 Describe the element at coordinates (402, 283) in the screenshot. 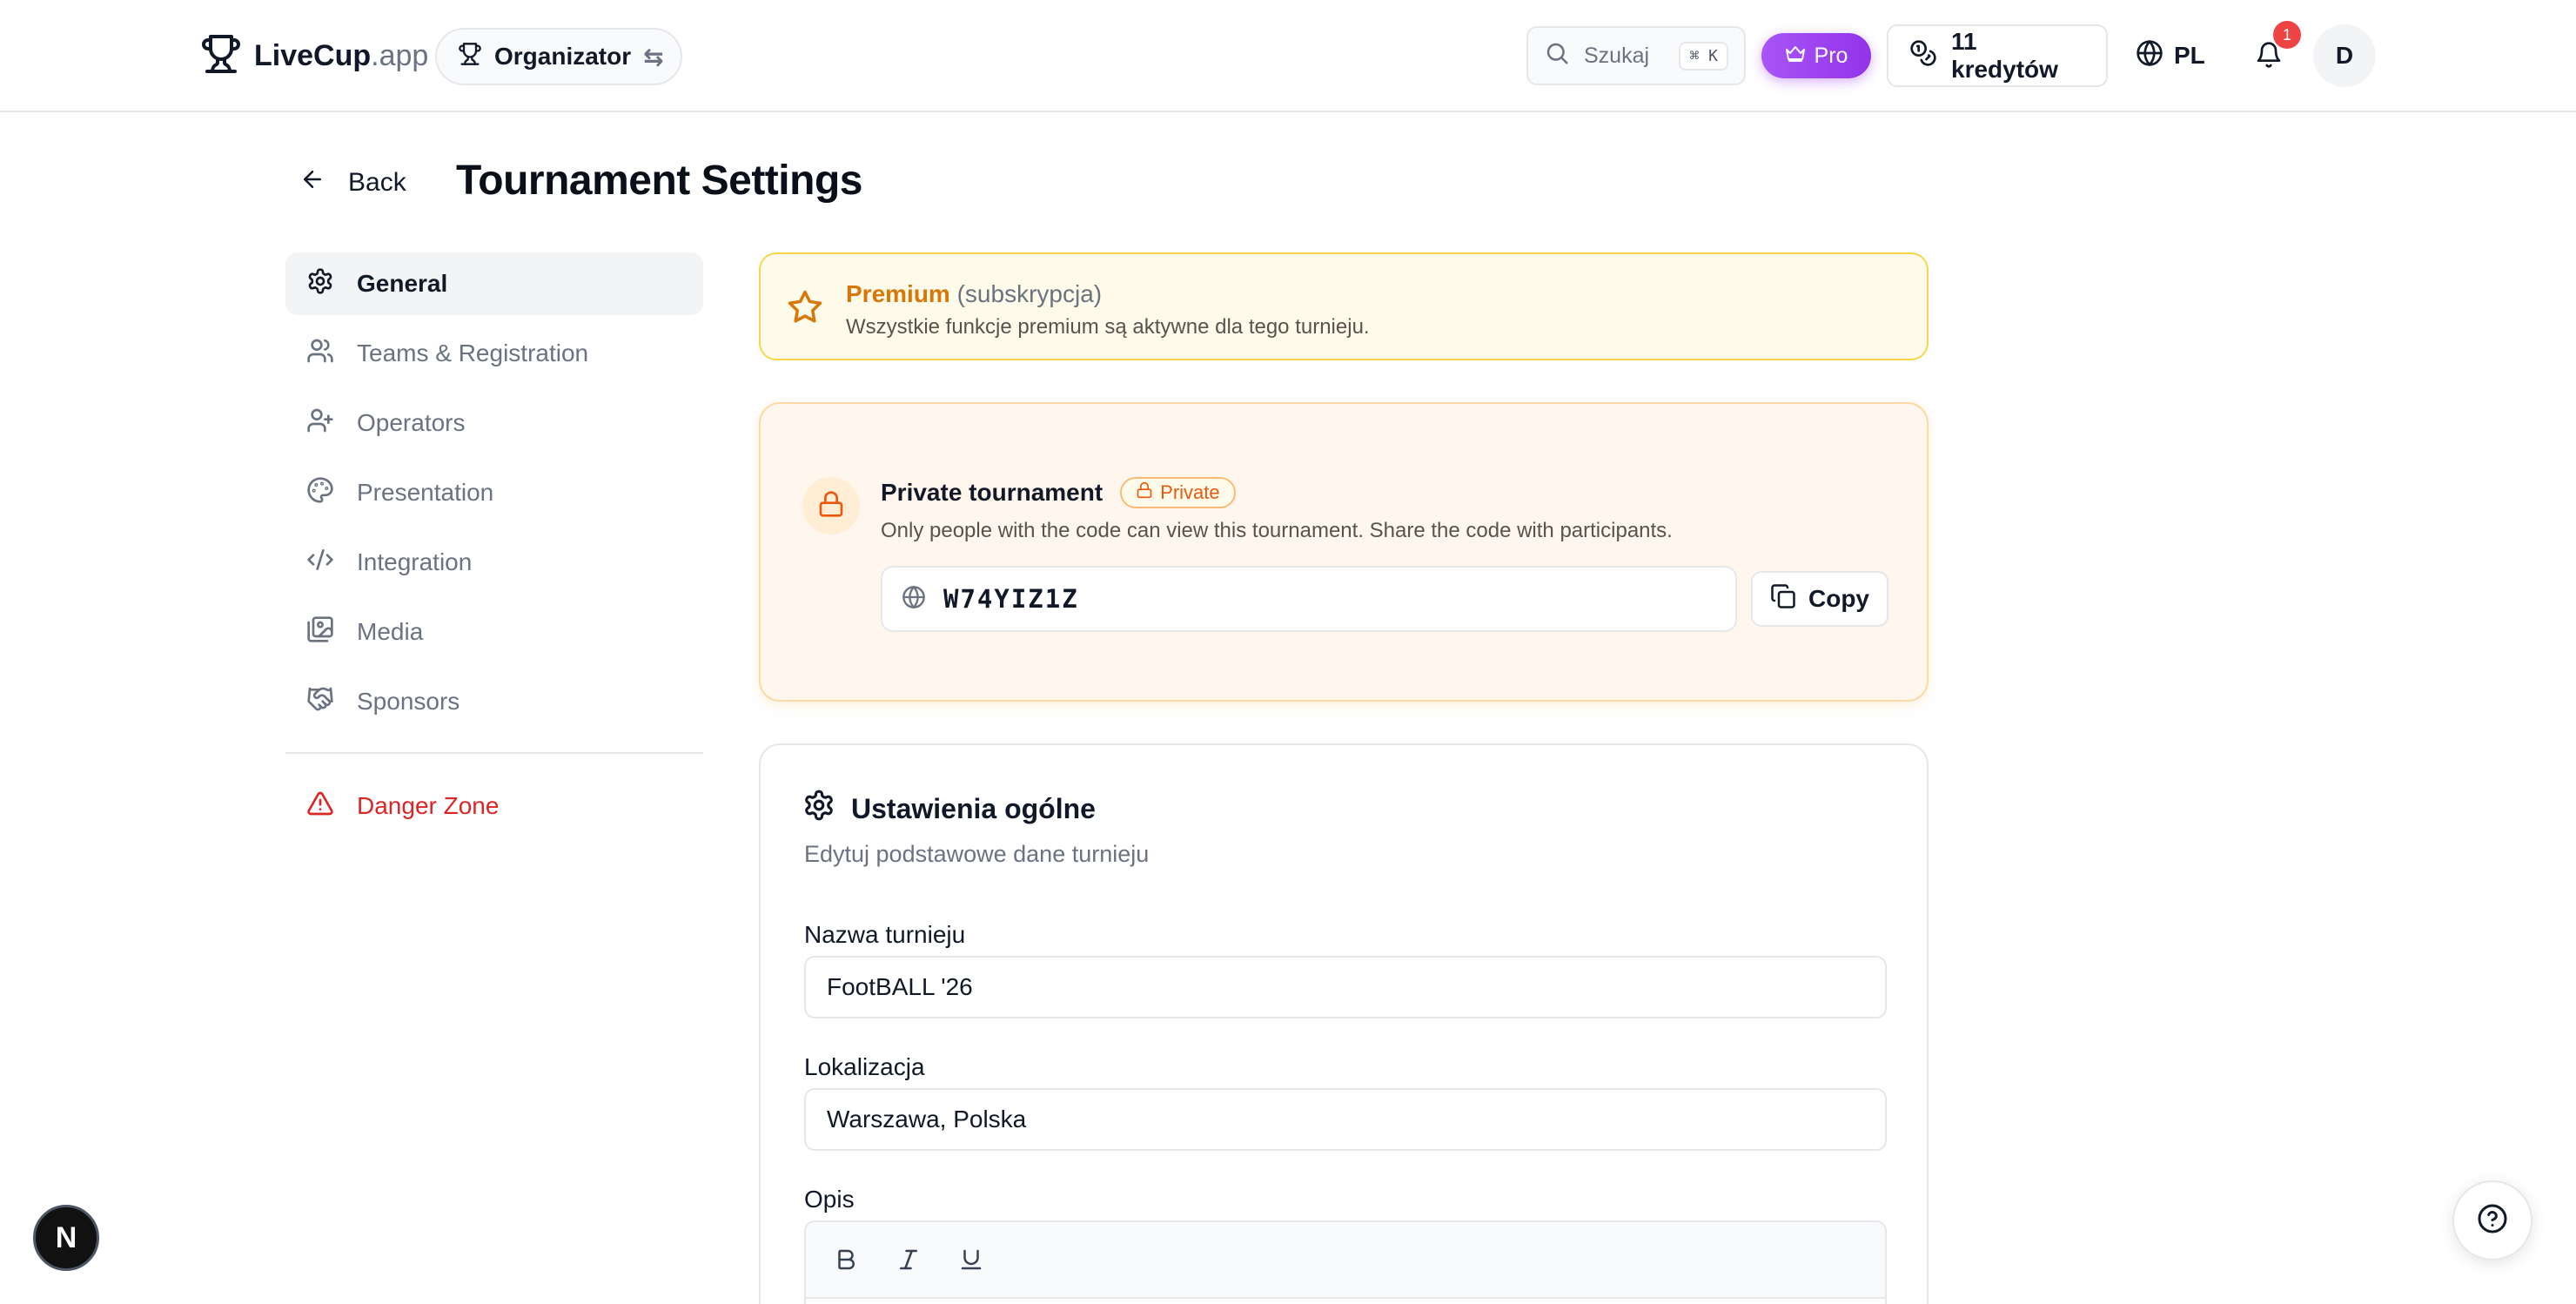

I see `sidebar-item-label: General` at that location.